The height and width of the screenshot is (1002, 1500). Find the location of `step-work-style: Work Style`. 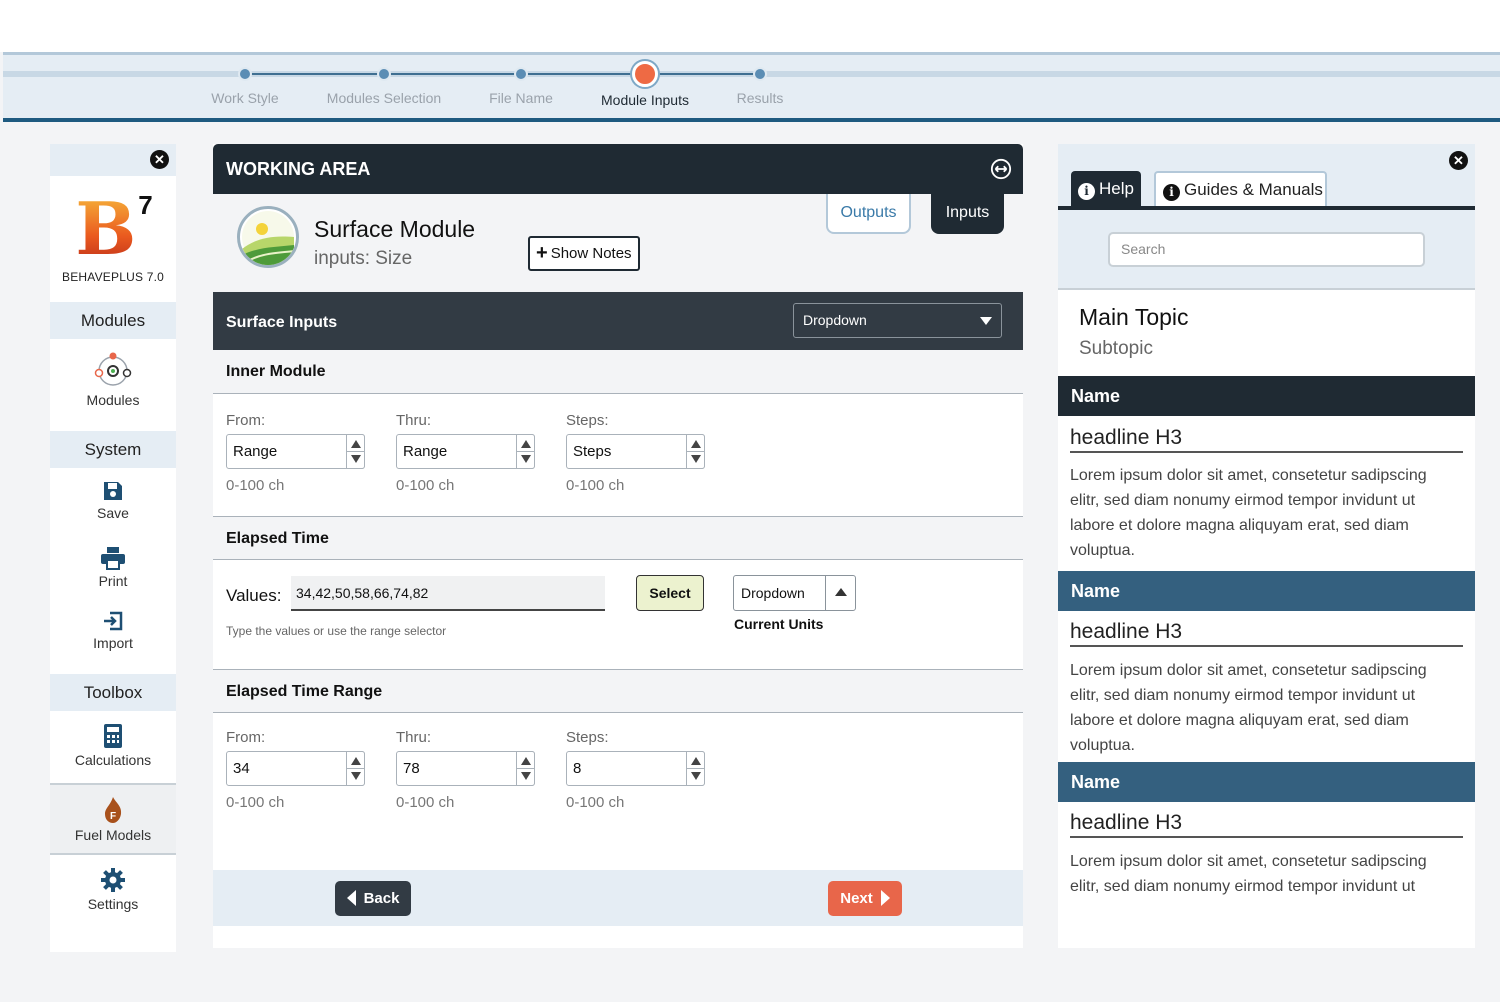

step-work-style: Work Style is located at coordinates (245, 85).